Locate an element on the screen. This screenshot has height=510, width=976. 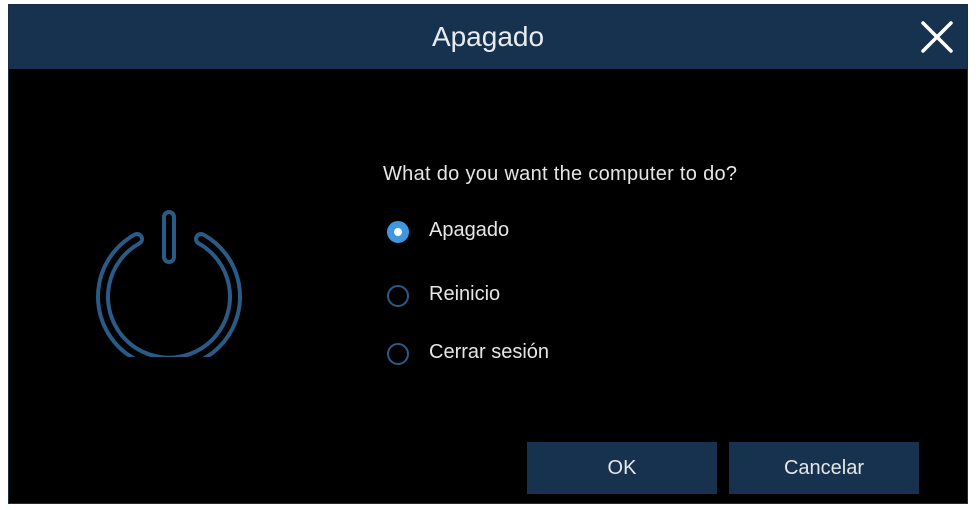
ok-button: OK is located at coordinates (622, 468).